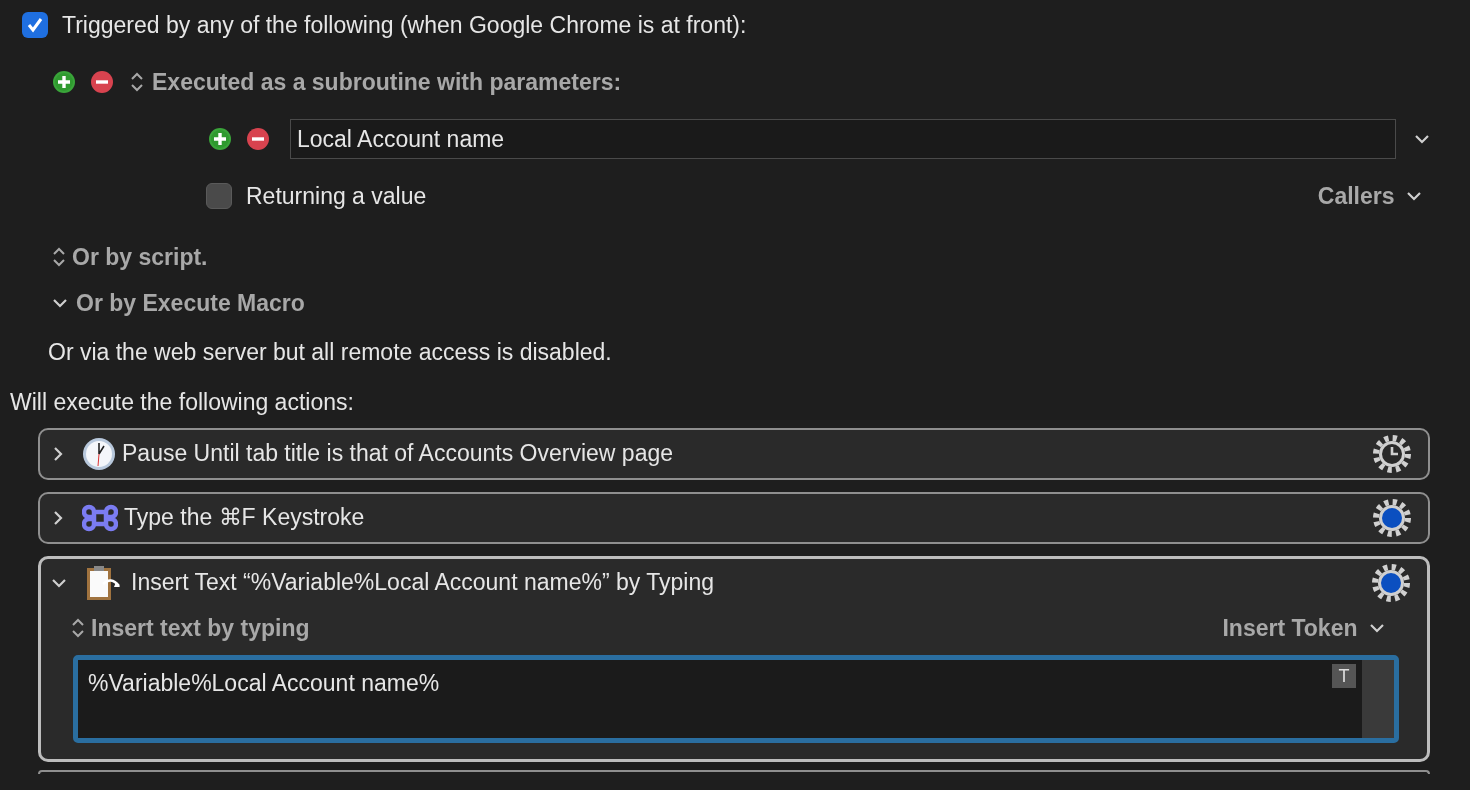  Describe the element at coordinates (245, 518) in the screenshot. I see `action-title: Type the ⌘F Keystroke` at that location.